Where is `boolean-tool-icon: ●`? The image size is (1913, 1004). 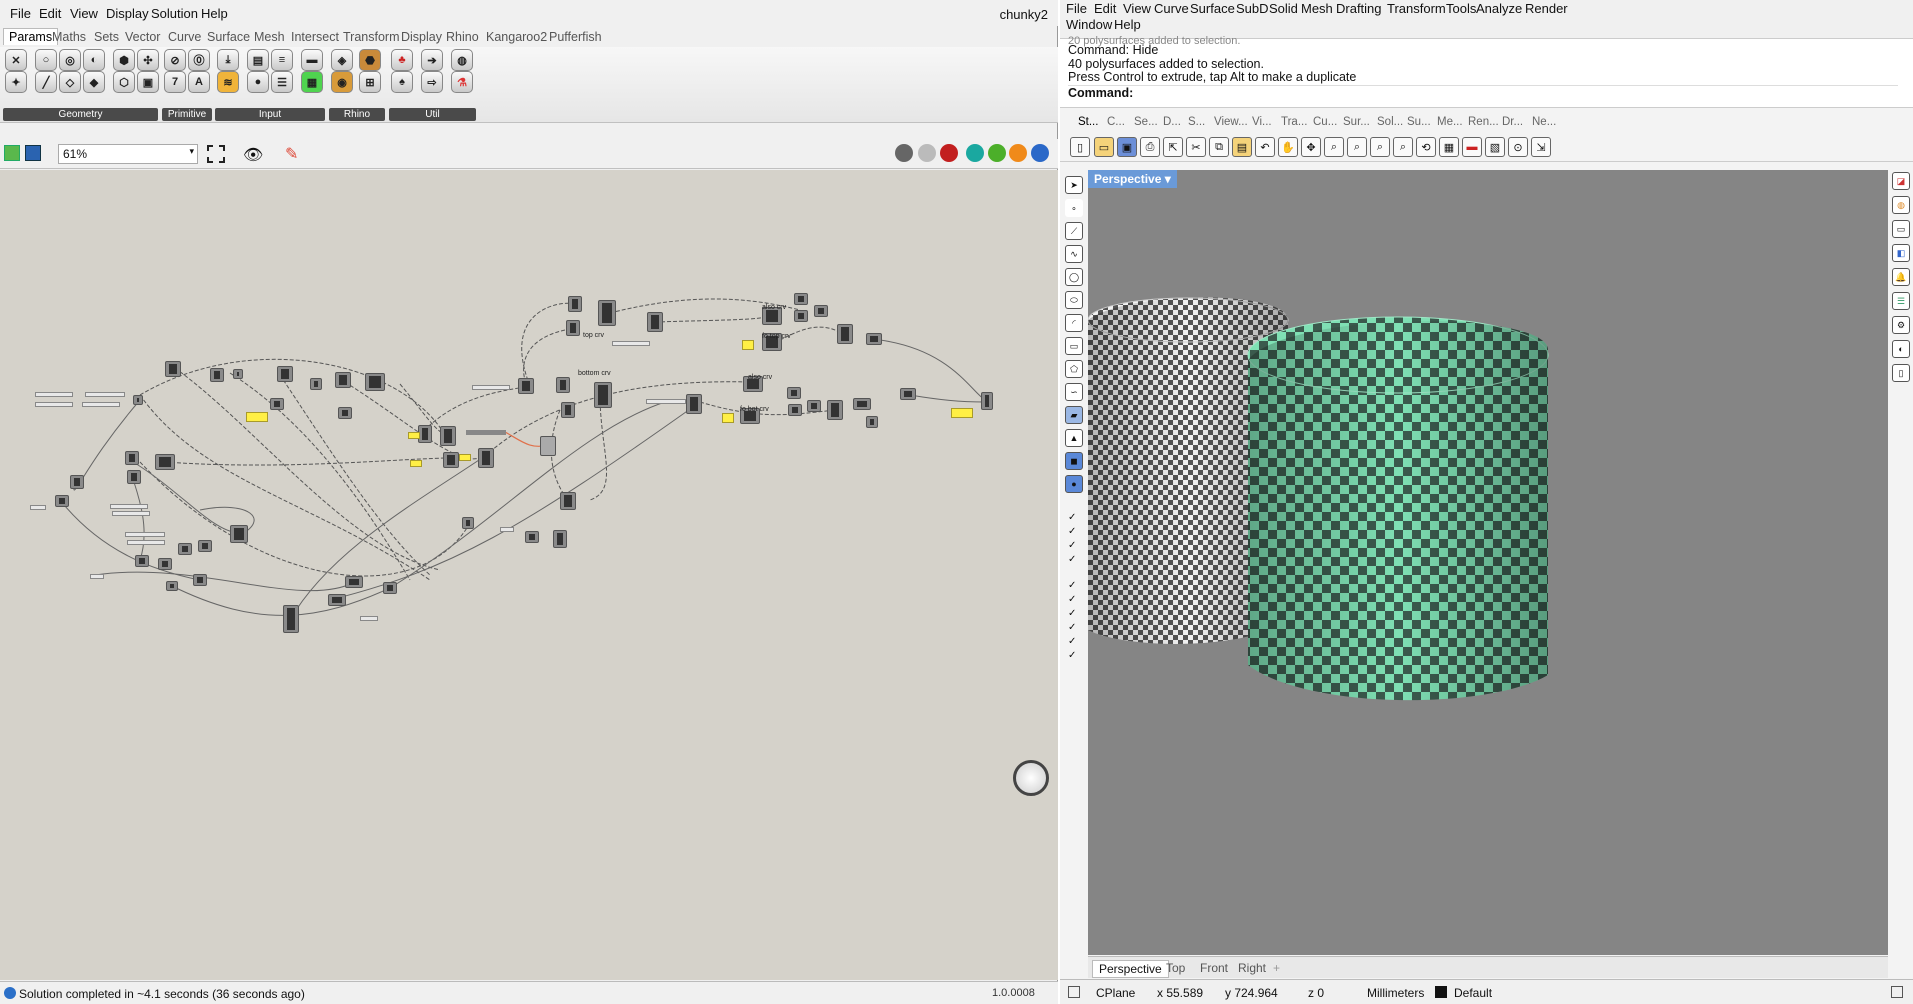
boolean-tool-icon: ● is located at coordinates (1074, 484).